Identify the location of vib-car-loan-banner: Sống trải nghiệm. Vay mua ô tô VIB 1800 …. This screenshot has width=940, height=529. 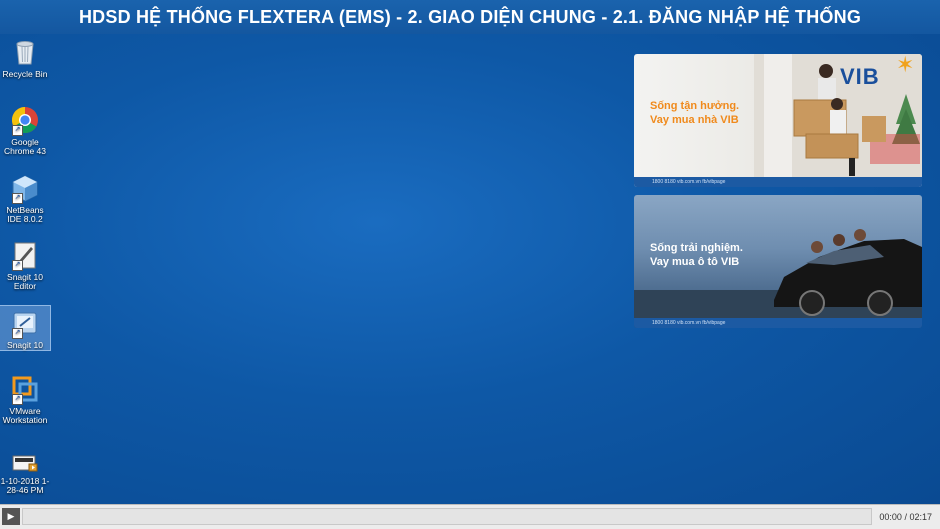
(778, 261).